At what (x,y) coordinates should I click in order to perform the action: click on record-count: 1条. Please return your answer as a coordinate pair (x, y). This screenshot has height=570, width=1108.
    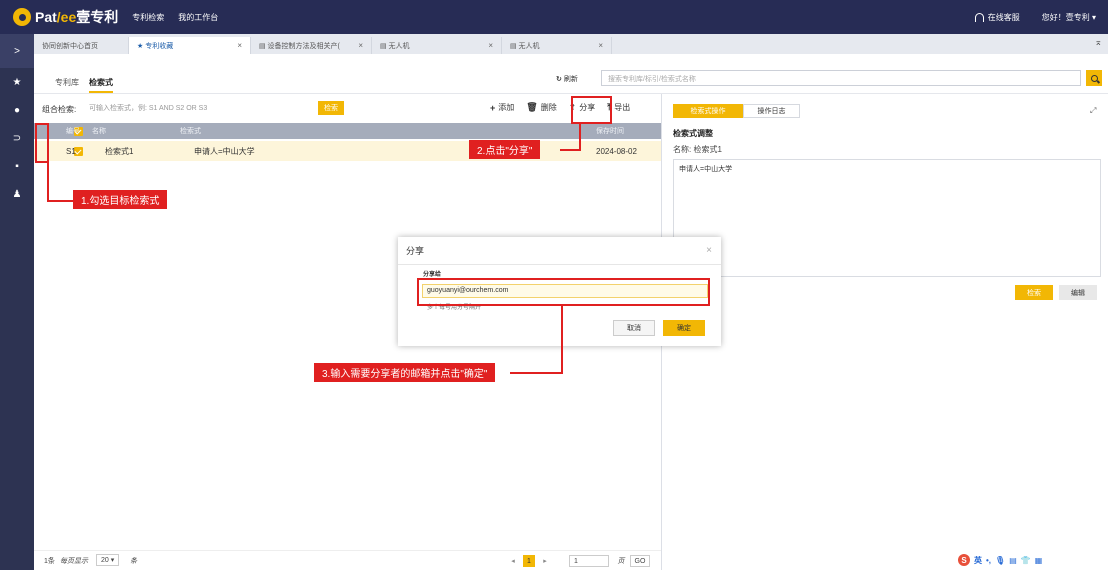
    Looking at the image, I should click on (49, 561).